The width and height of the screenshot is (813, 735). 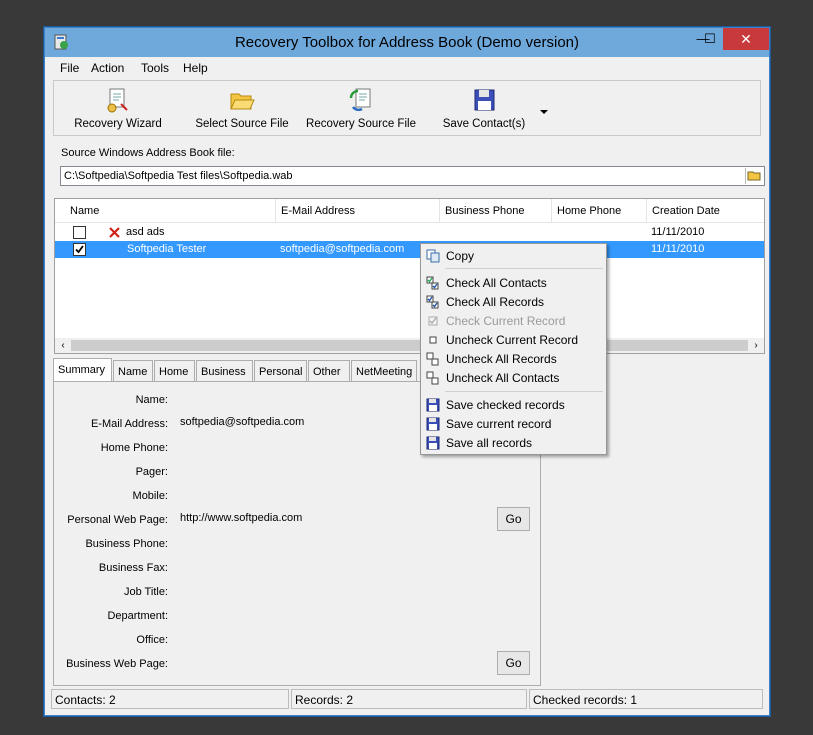 I want to click on menu-item-label: Uncheck All Contacts, so click(x=503, y=378).